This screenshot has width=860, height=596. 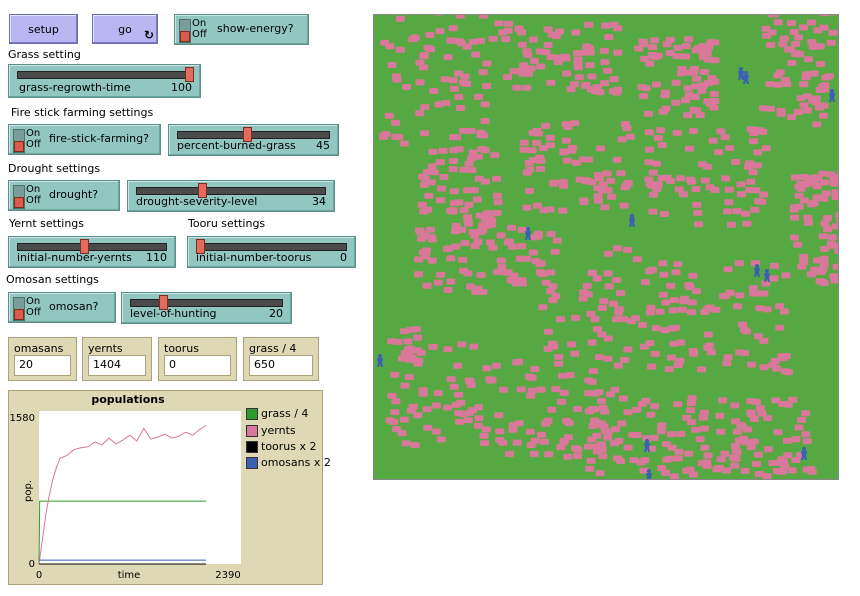 I want to click on drought-switch: On Off drought?, so click(x=64, y=195).